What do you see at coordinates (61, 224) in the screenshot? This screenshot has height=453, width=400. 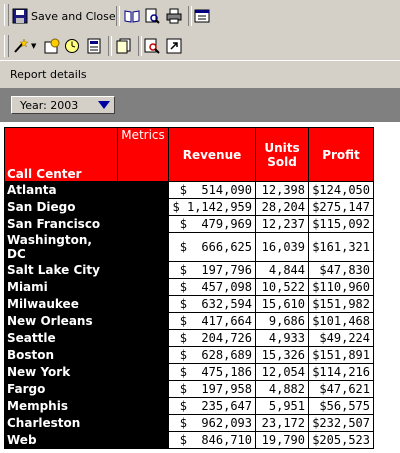 I see `row-header-2: San Francisco` at bounding box center [61, 224].